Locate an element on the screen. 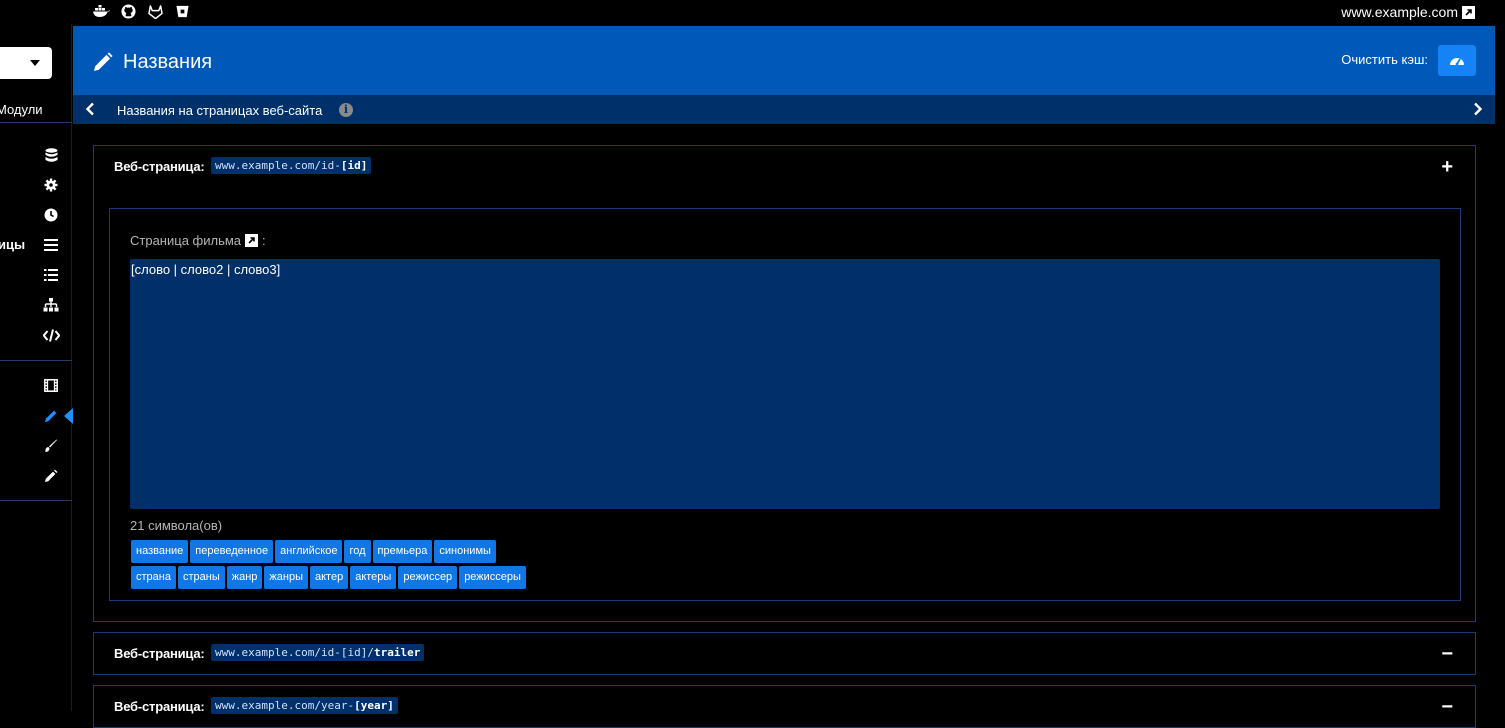 The width and height of the screenshot is (1505, 728). tag-button: режиссеры is located at coordinates (492, 577).